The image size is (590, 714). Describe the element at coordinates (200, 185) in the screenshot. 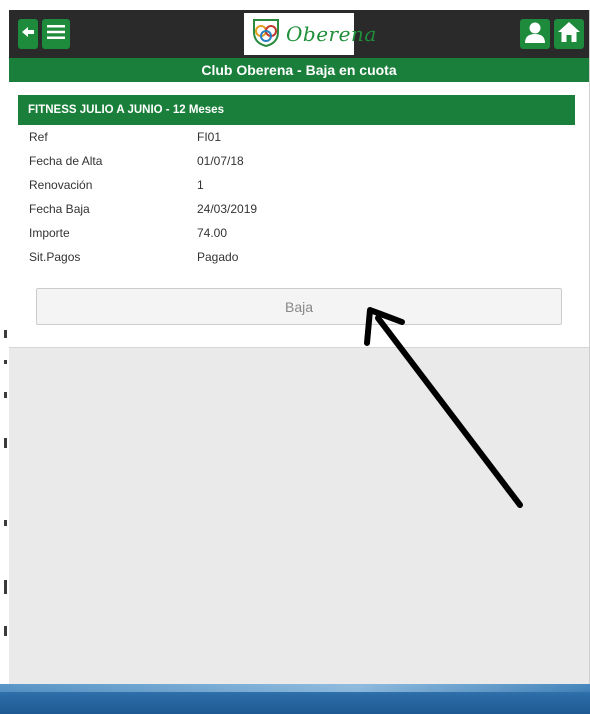

I see `detail-value: 1` at that location.